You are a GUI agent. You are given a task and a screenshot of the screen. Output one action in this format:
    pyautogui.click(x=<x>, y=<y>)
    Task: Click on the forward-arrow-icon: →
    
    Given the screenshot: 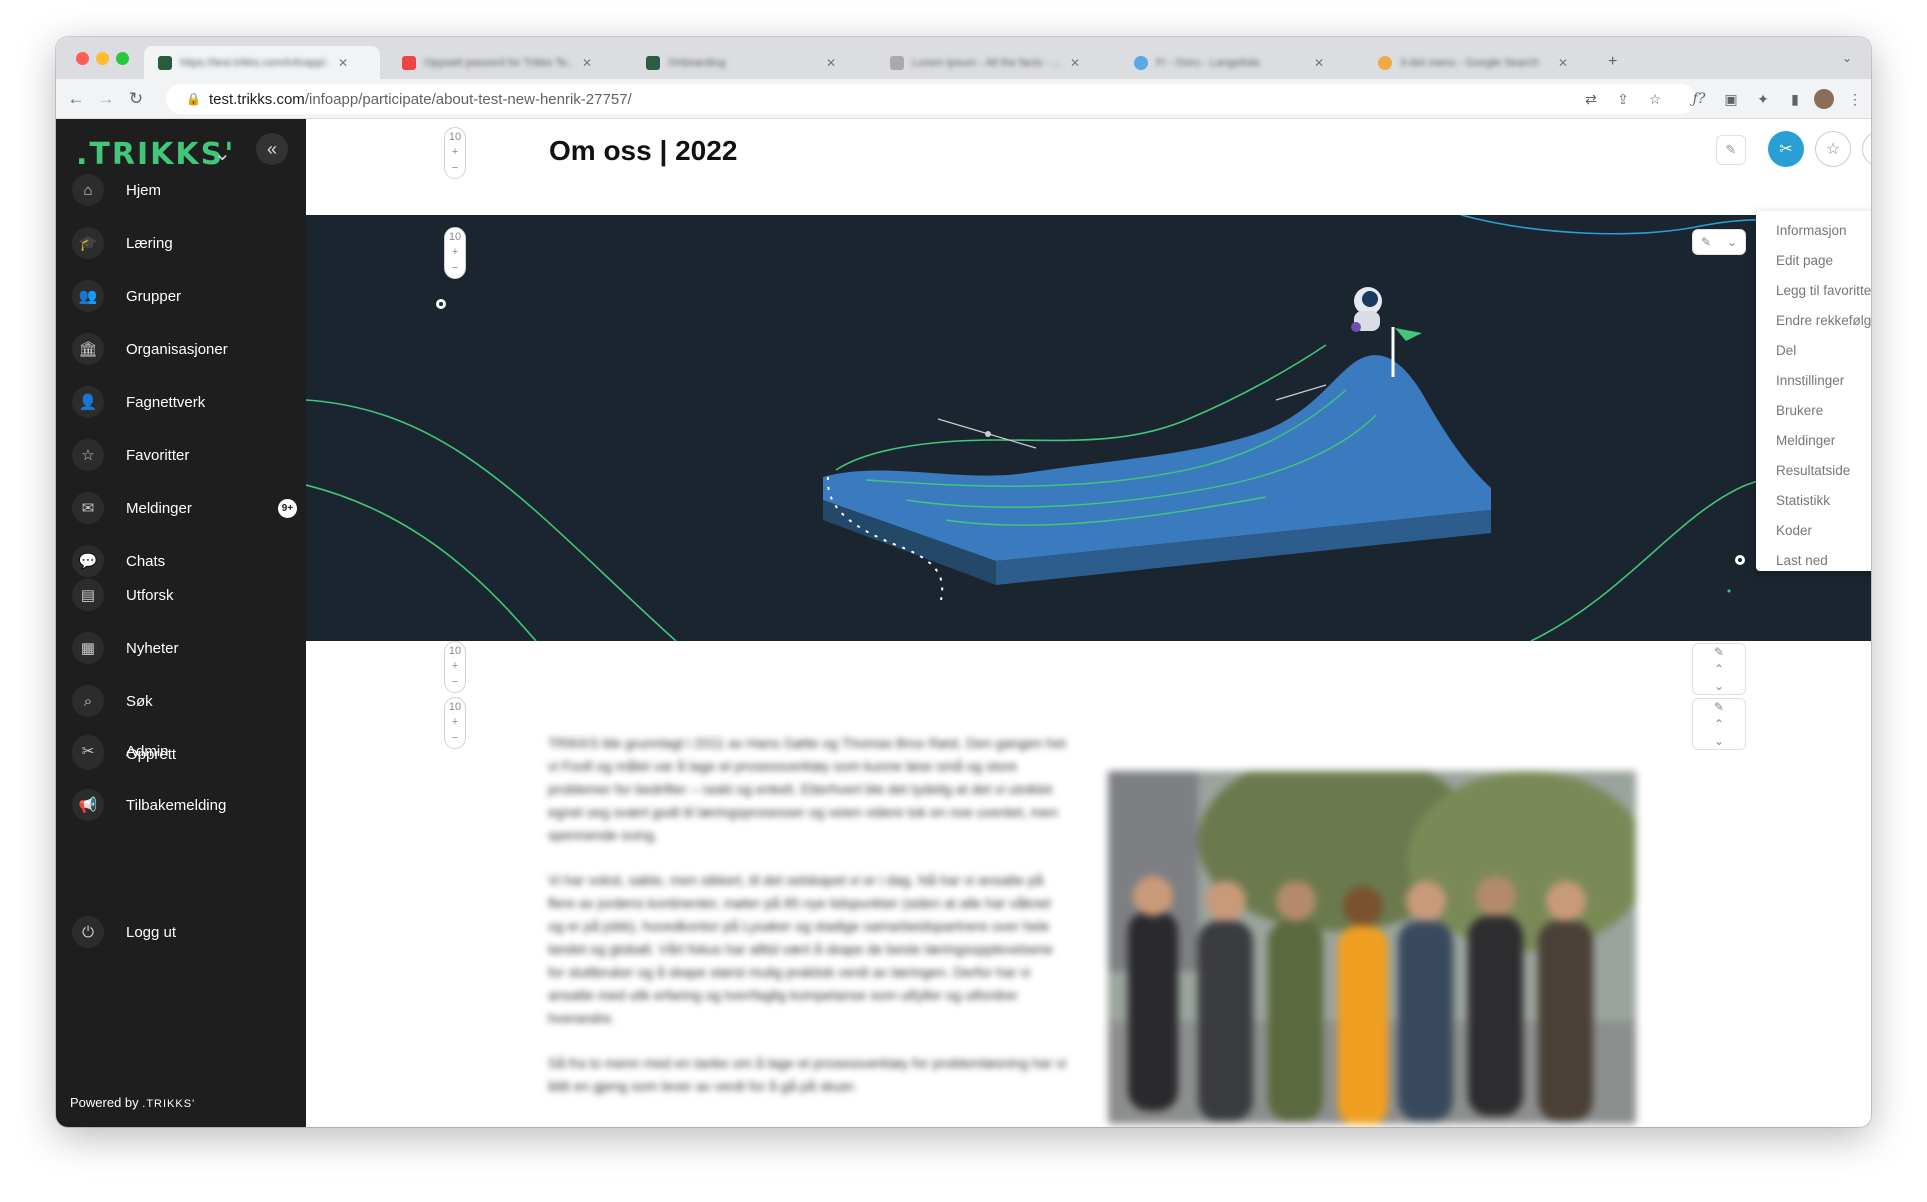 What is the action you would take?
    pyautogui.click(x=106, y=99)
    